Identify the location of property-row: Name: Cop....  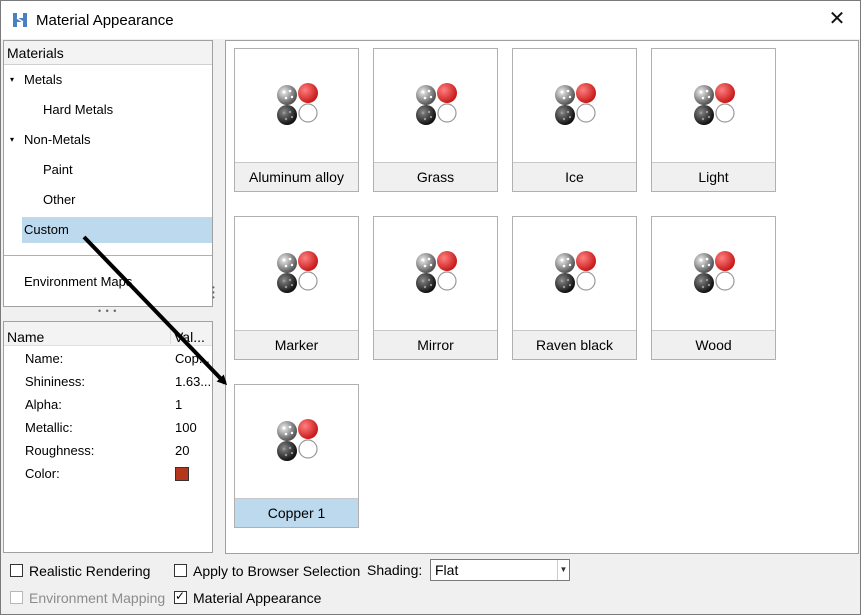
(108, 358).